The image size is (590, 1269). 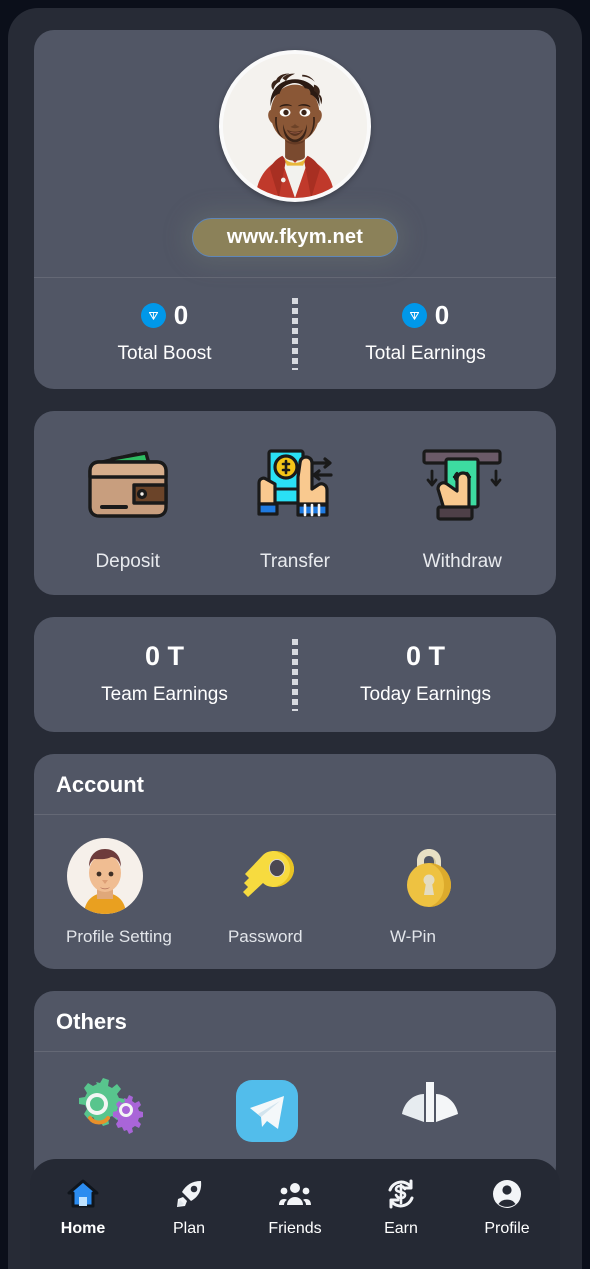 I want to click on account-item-wpin: W-Pin, so click(x=457, y=892).